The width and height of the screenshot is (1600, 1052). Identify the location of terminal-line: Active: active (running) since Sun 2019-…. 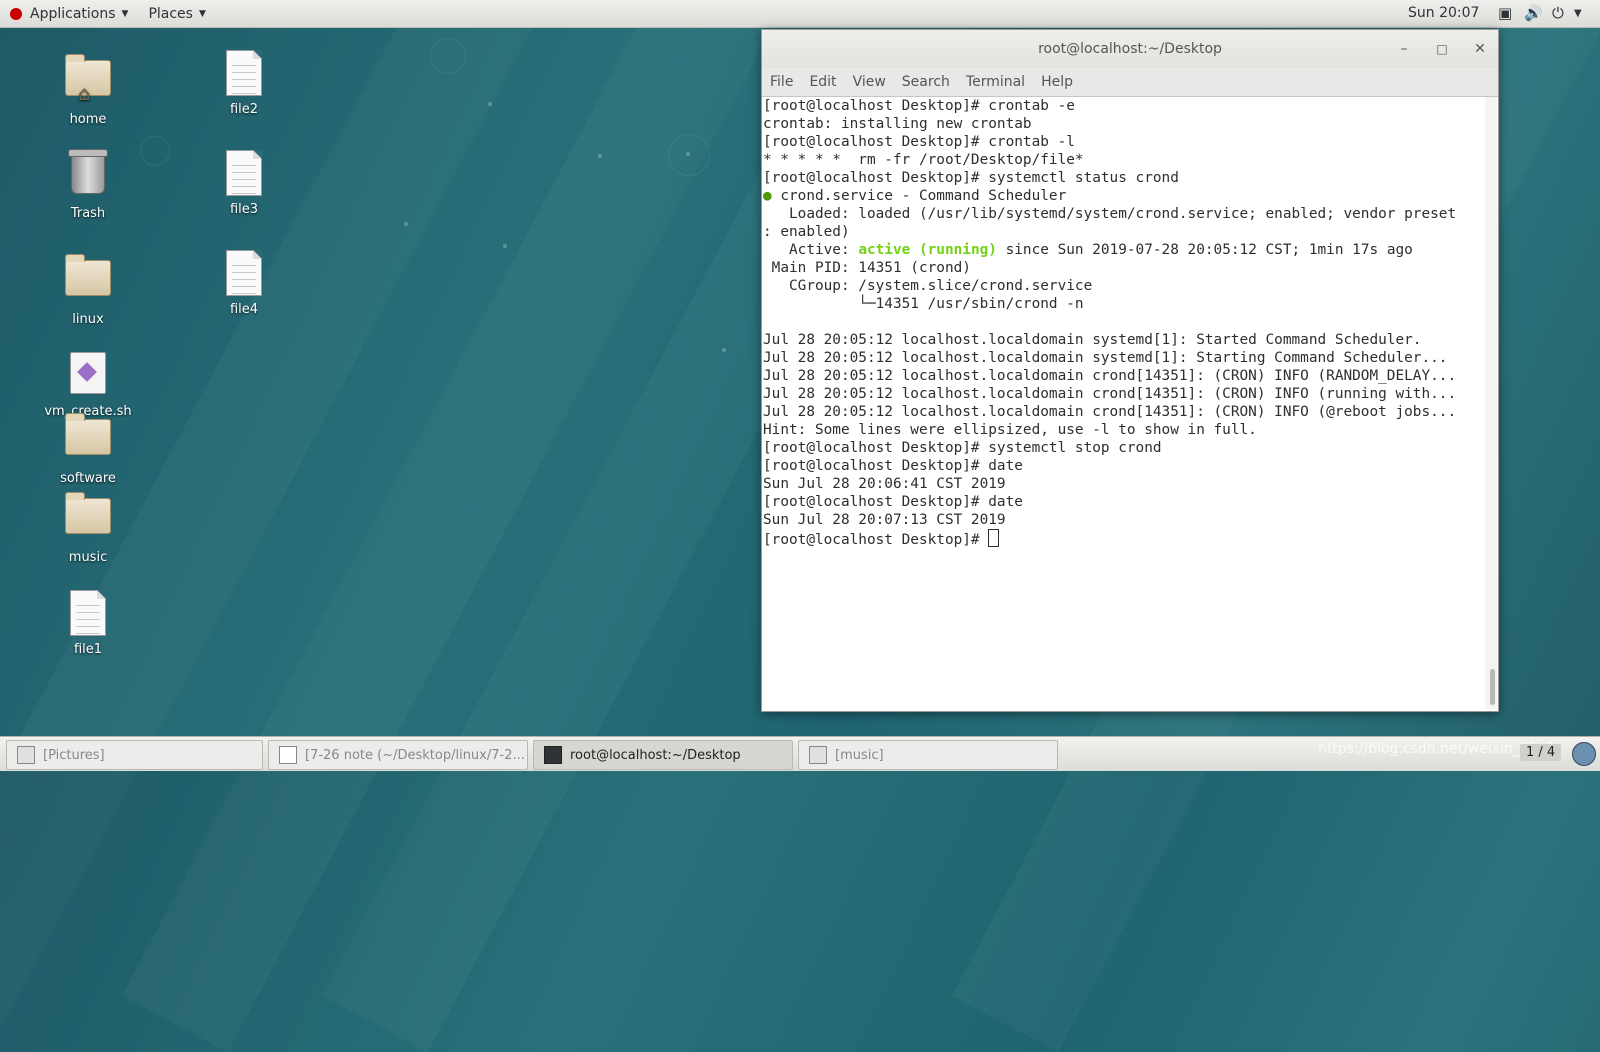
(1123, 250).